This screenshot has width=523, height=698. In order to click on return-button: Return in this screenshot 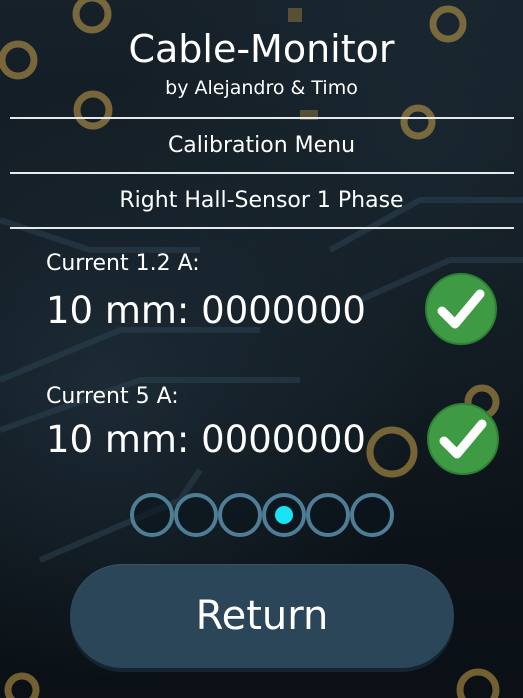, I will do `click(262, 616)`.